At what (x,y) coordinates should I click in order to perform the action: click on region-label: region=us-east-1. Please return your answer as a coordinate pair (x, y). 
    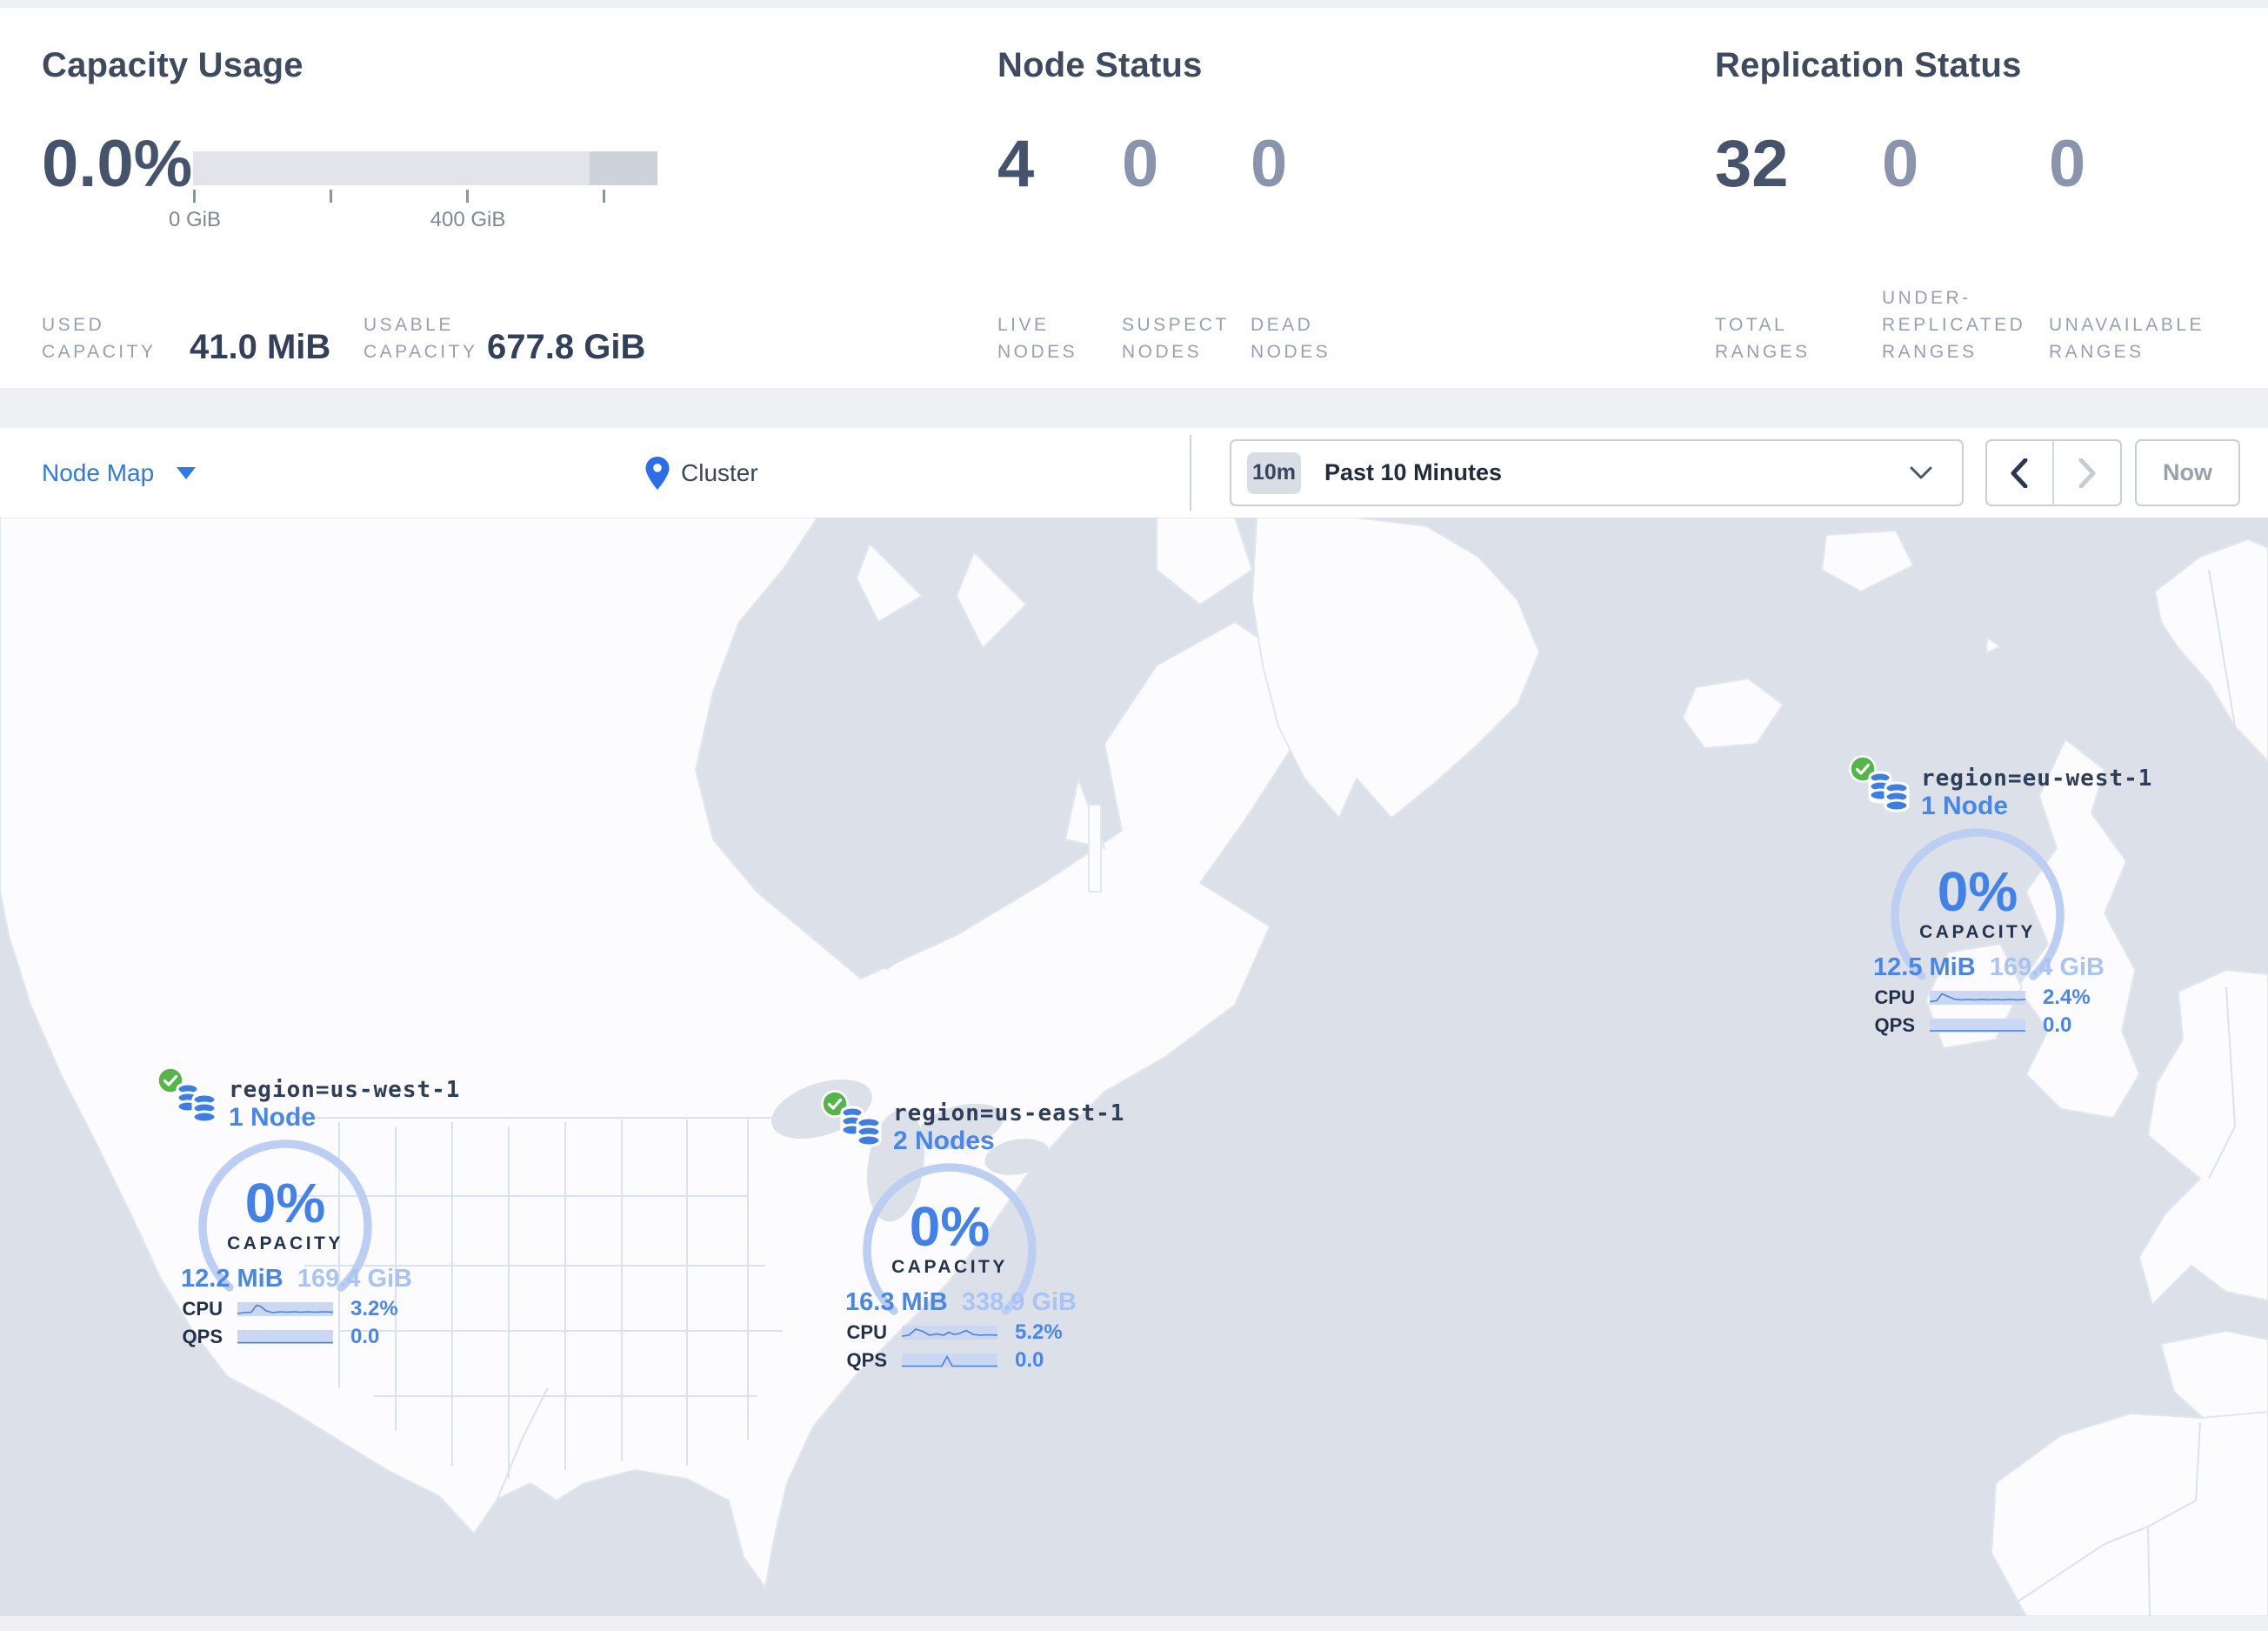
    Looking at the image, I should click on (1009, 1113).